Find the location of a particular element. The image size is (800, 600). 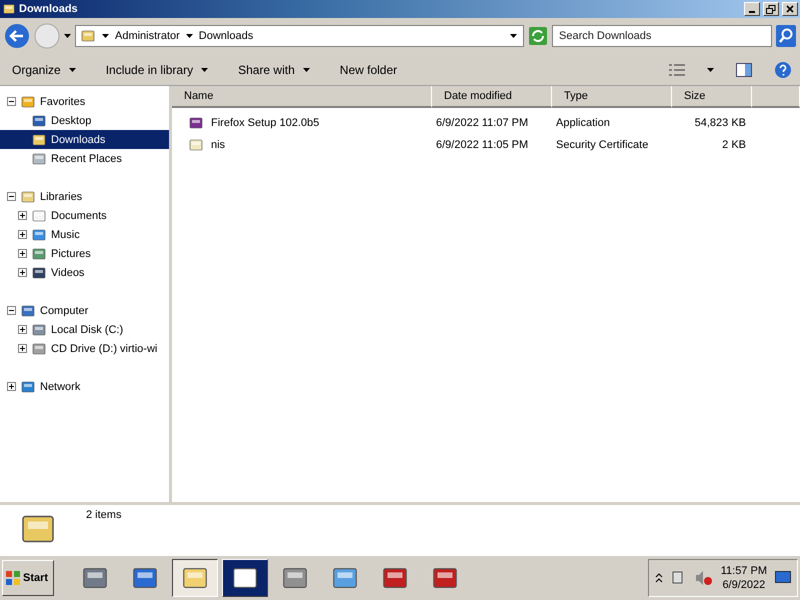

column-header: Date modified is located at coordinates (492, 97).